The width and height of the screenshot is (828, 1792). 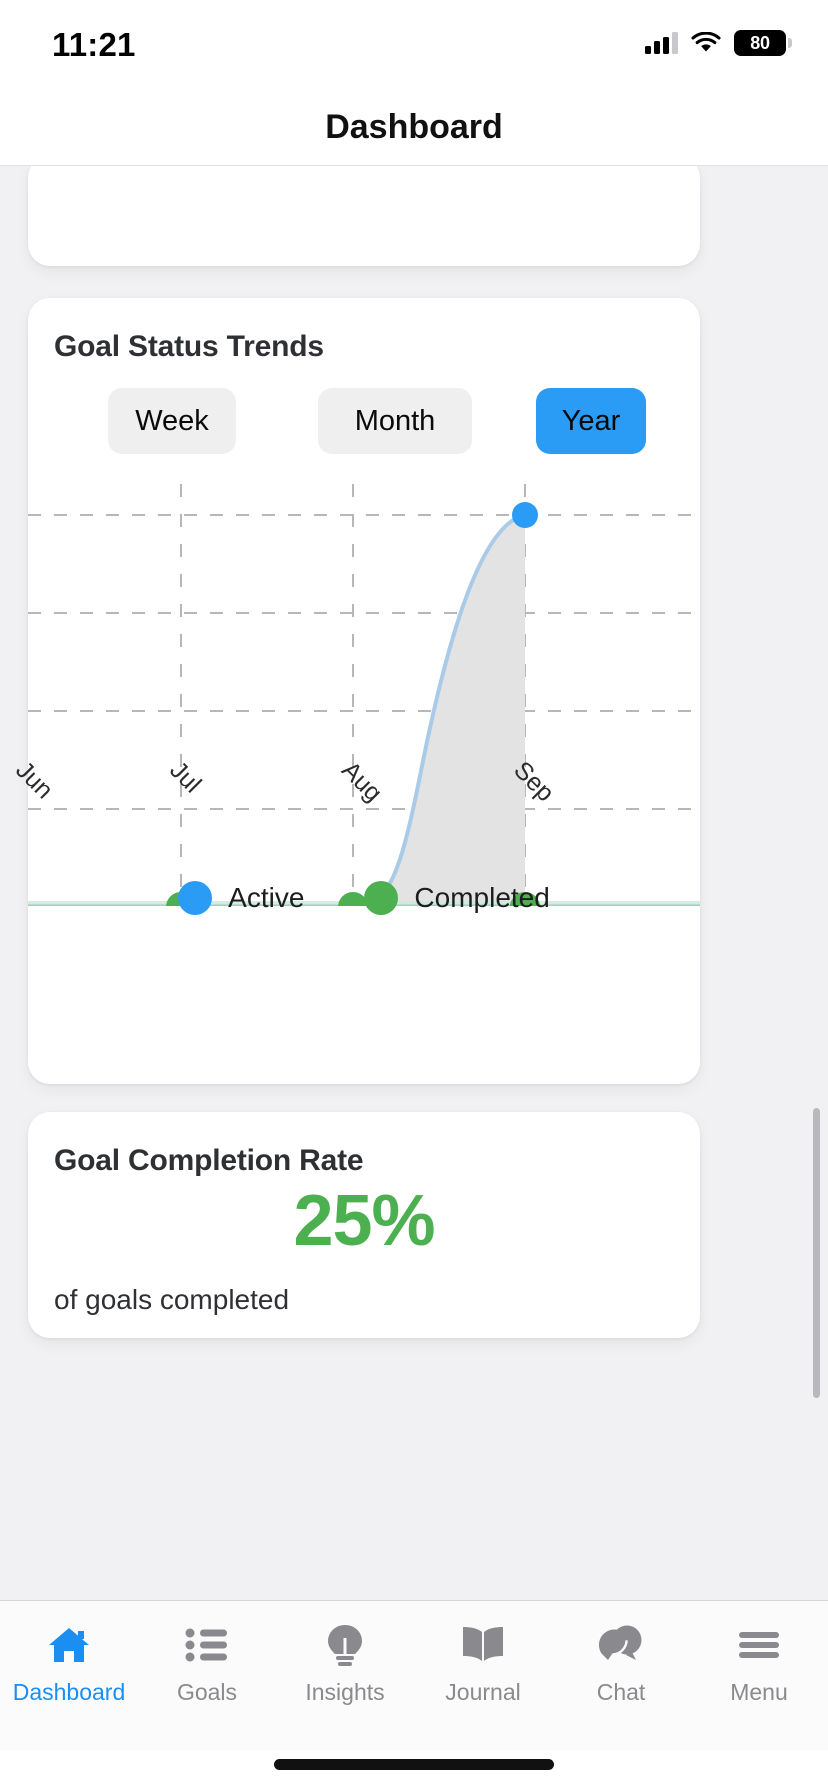 I want to click on legend-item-active: Active, so click(x=241, y=898).